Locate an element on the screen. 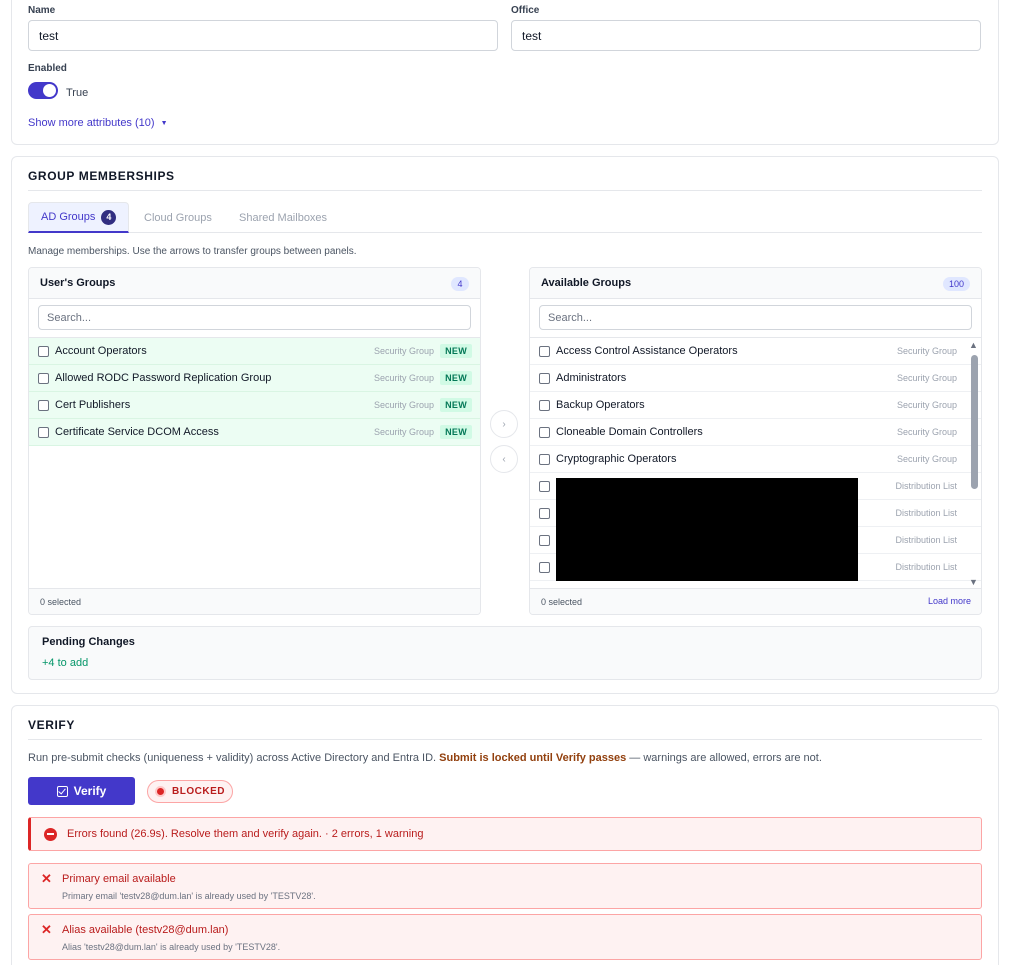  row-label: Cloneable Domain Controllers is located at coordinates (629, 432).